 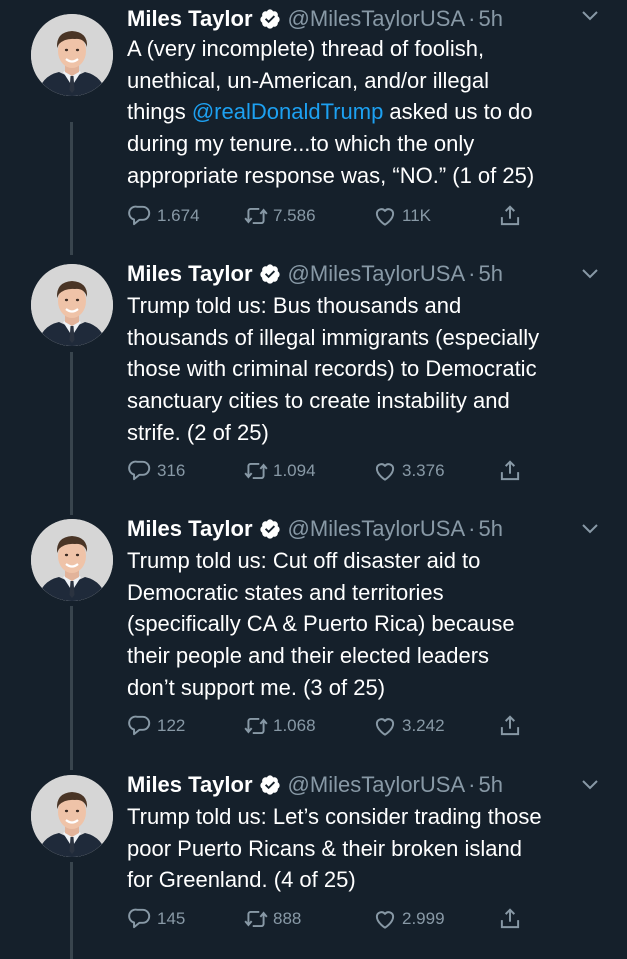 I want to click on text-line: Trump told us: Cut off disaster aid to, so click(x=304, y=560).